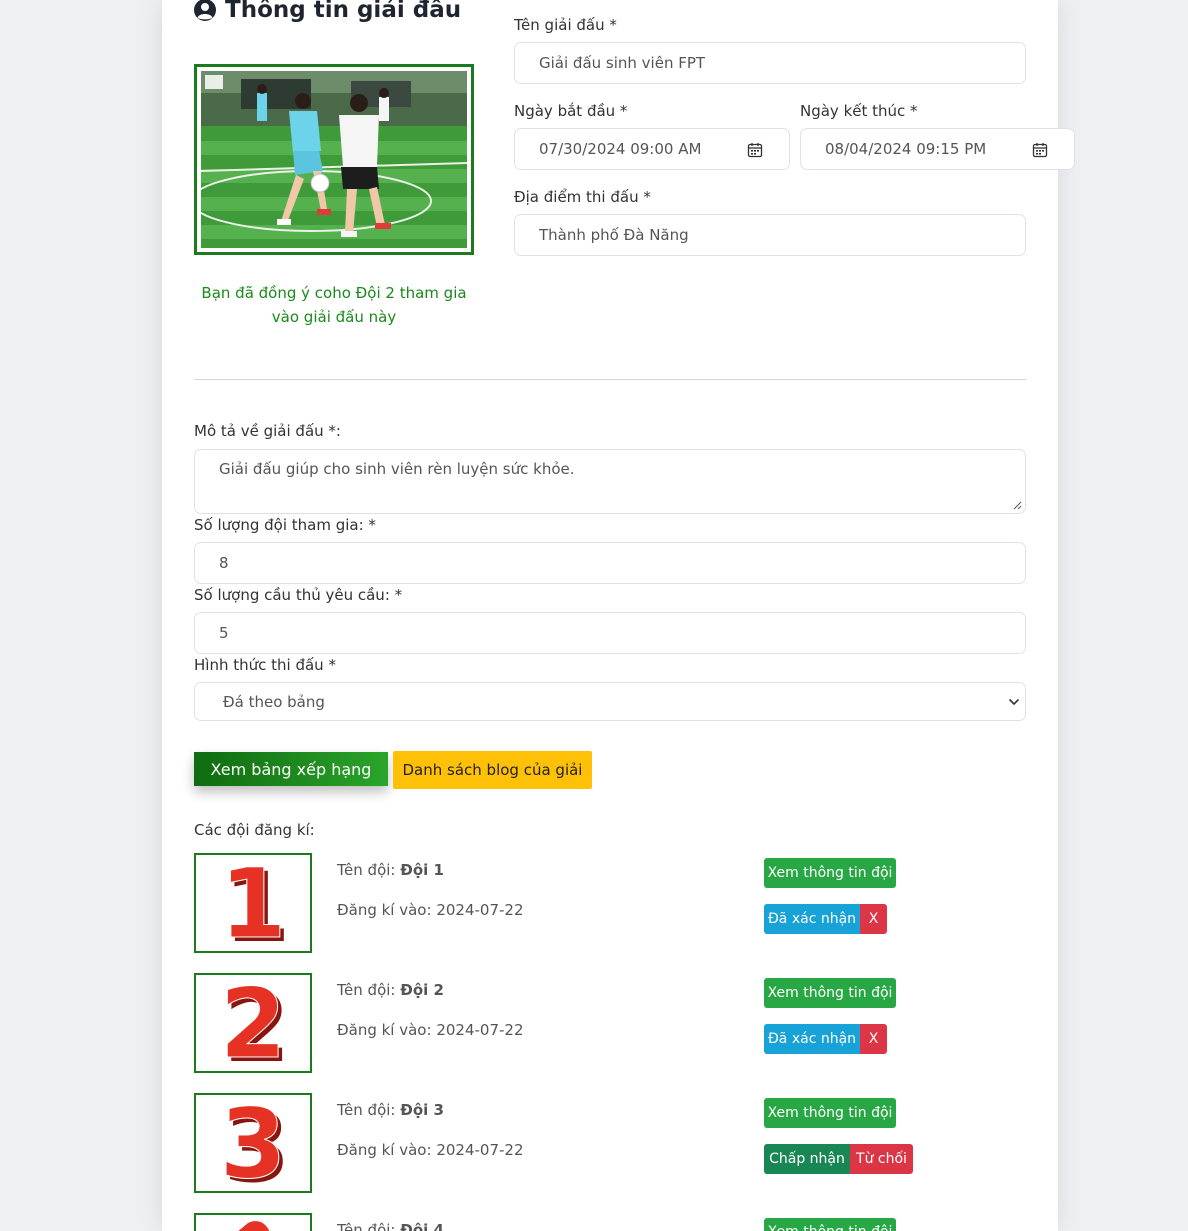 The image size is (1188, 1231). I want to click on team-name: Tên đội: Đội 4, so click(390, 1226).